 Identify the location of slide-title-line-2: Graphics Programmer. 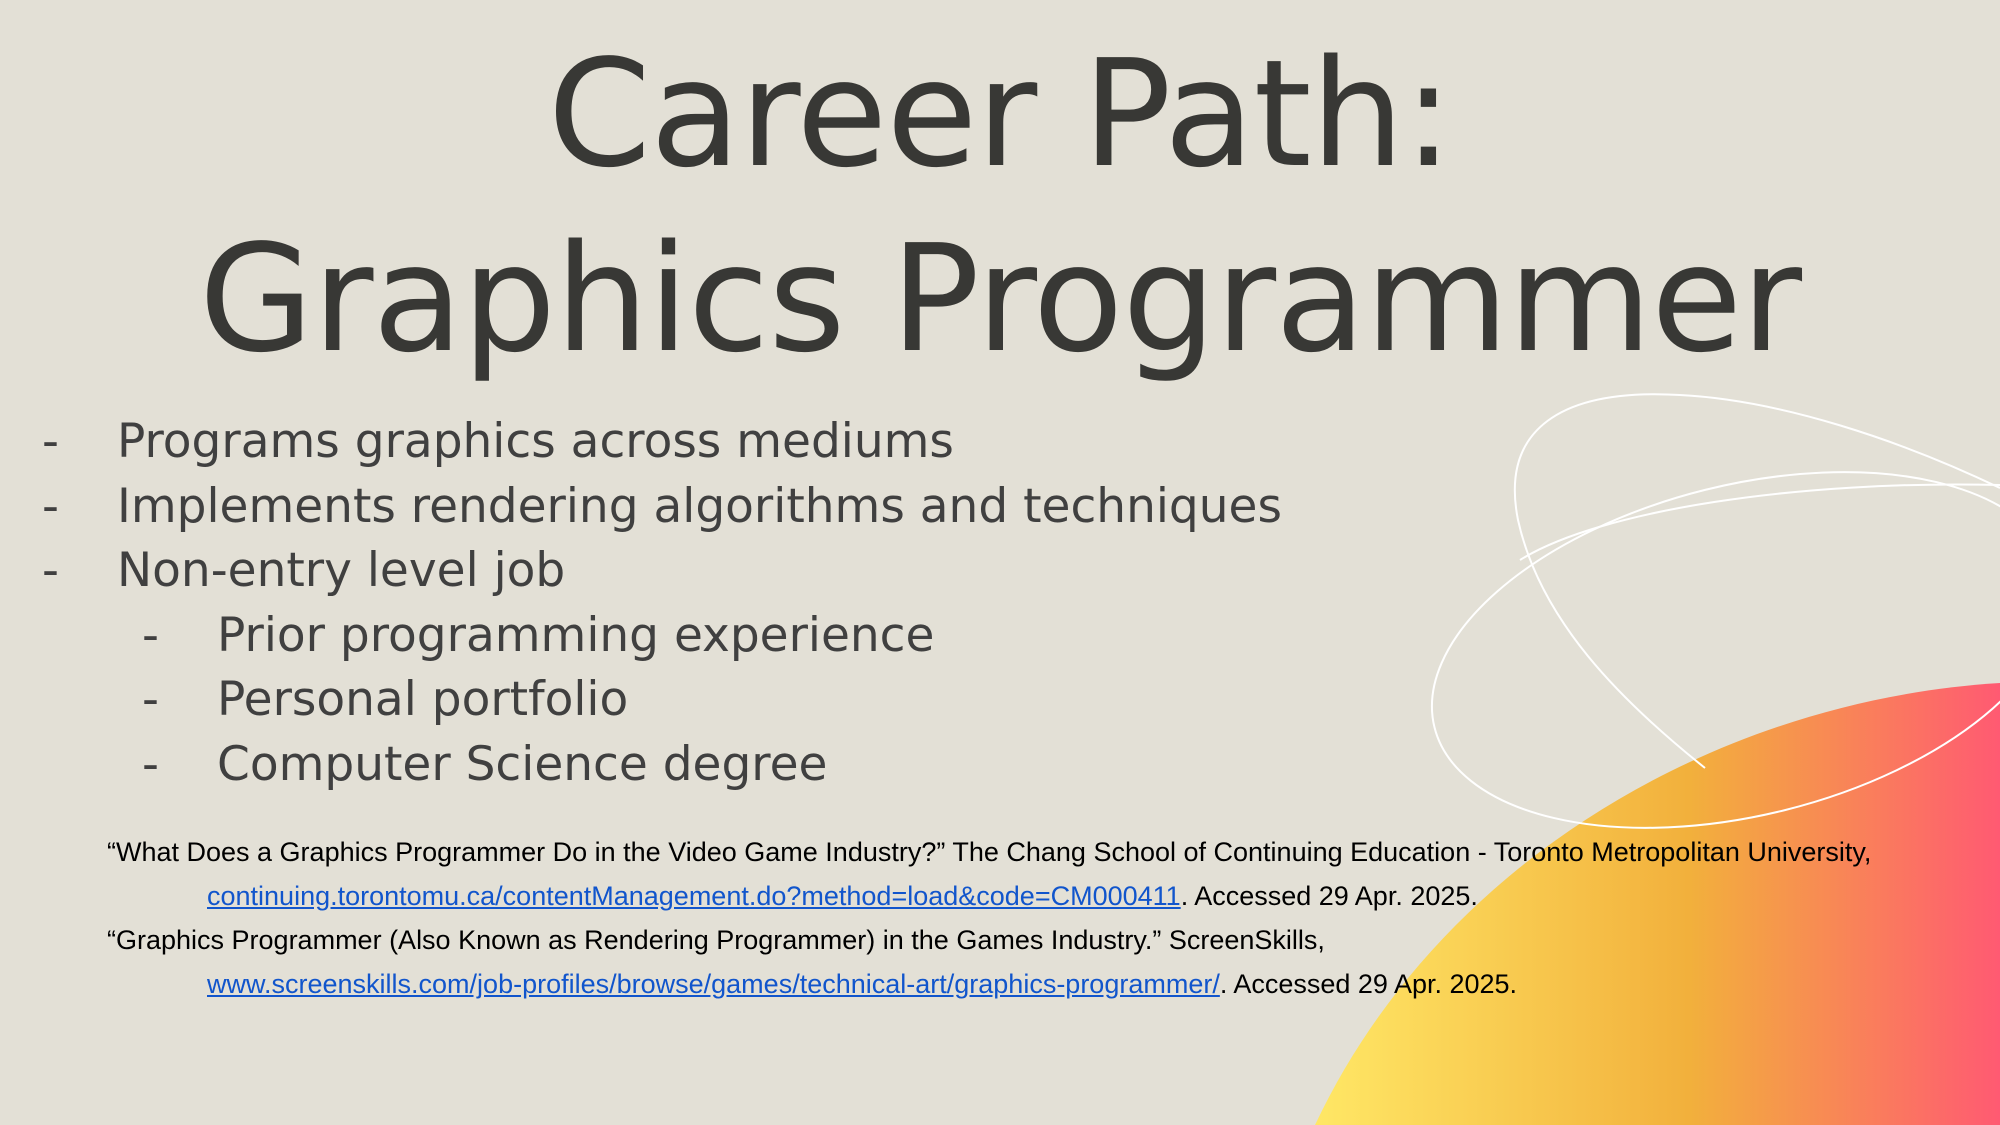
(1000, 299).